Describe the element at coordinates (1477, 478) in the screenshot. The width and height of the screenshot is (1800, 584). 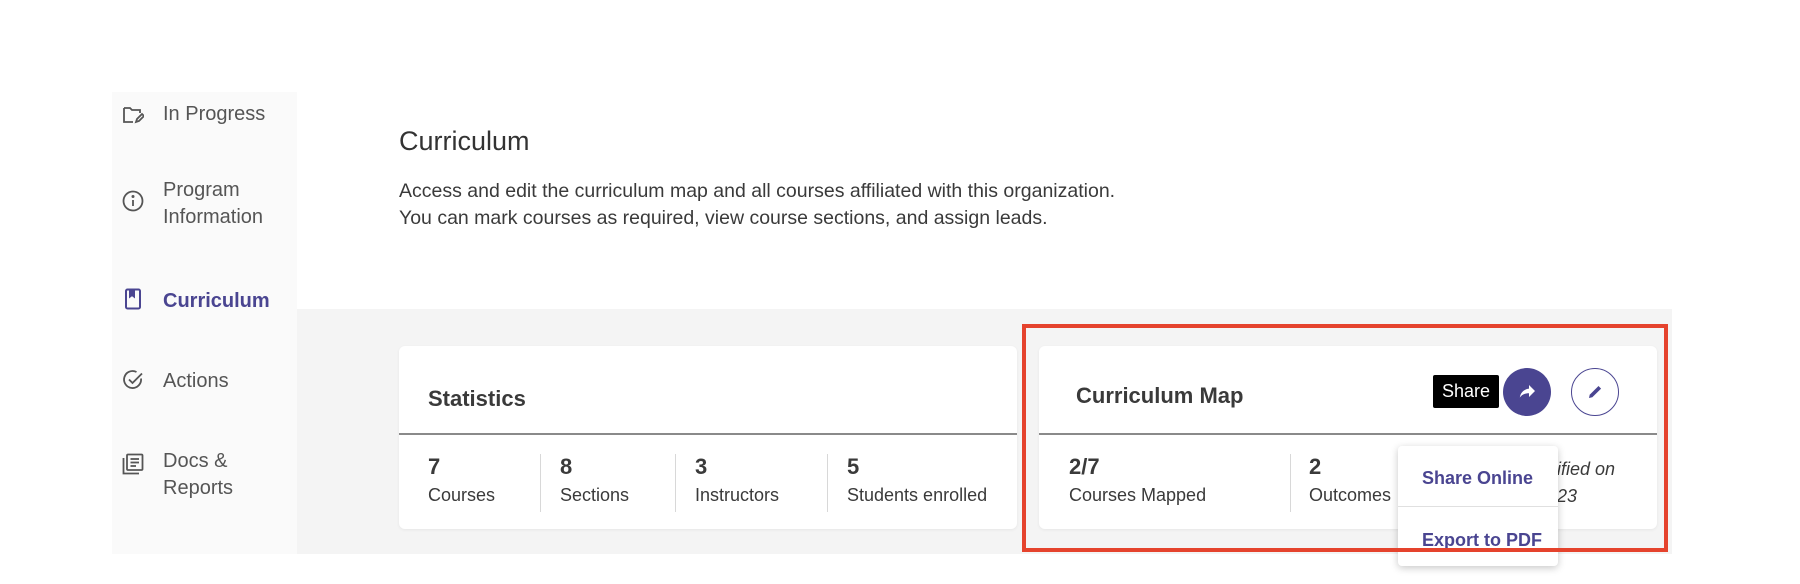
I see `share-online-menu-item: Share Online` at that location.